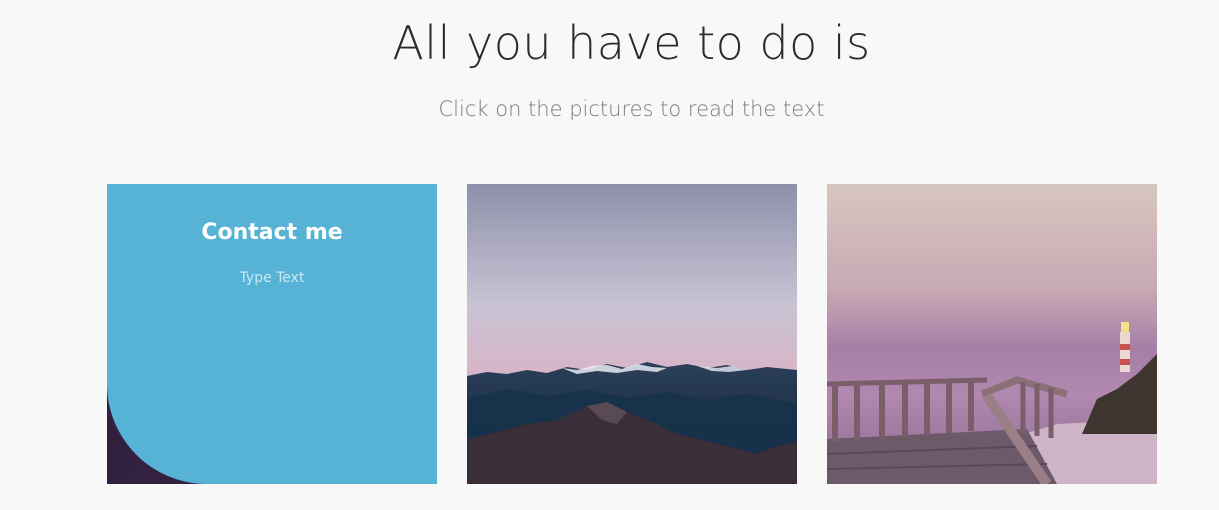  I want to click on overlay-title: Contact me, so click(272, 232).